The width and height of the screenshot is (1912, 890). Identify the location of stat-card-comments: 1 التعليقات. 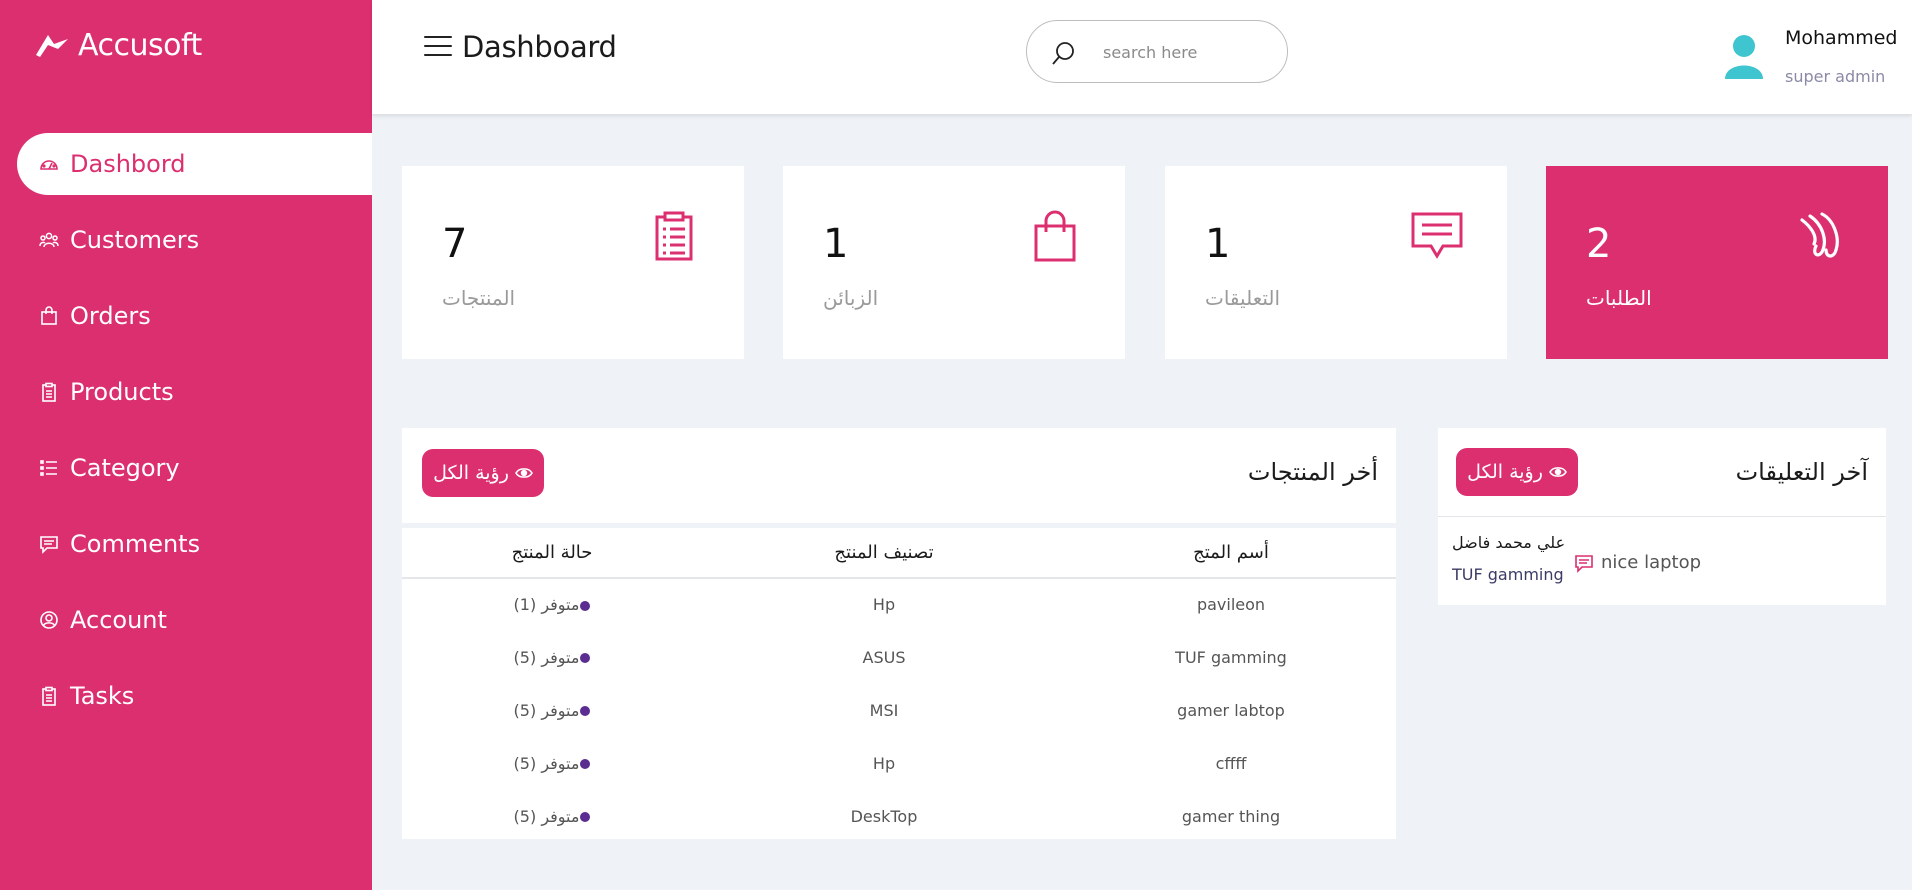
(1336, 262).